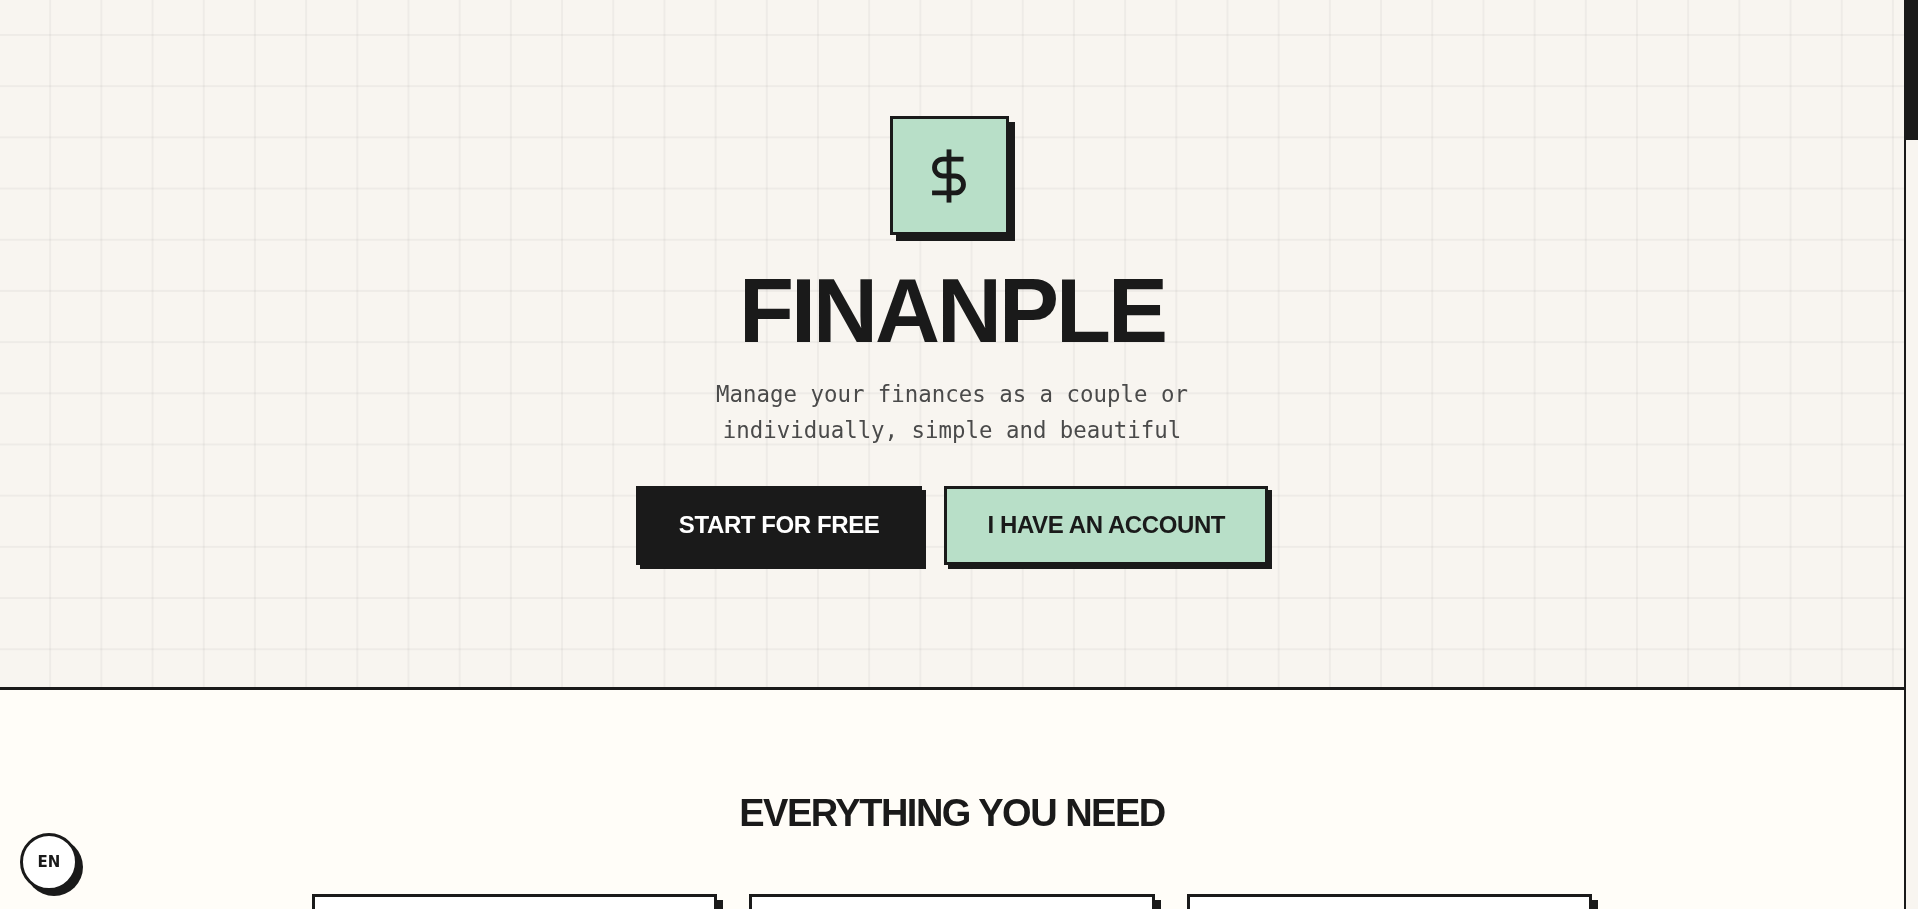 This screenshot has width=1918, height=909. Describe the element at coordinates (1911, 70) in the screenshot. I see `scrollbar-thumb` at that location.